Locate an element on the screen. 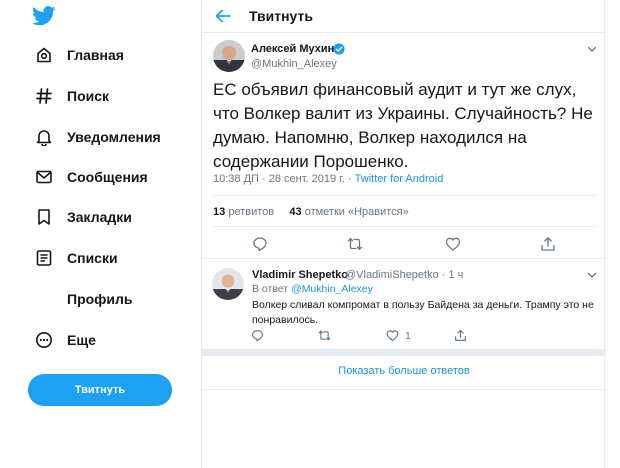 This screenshot has width=620, height=468. reply-author-name: Vladimir Shepetko is located at coordinates (300, 275).